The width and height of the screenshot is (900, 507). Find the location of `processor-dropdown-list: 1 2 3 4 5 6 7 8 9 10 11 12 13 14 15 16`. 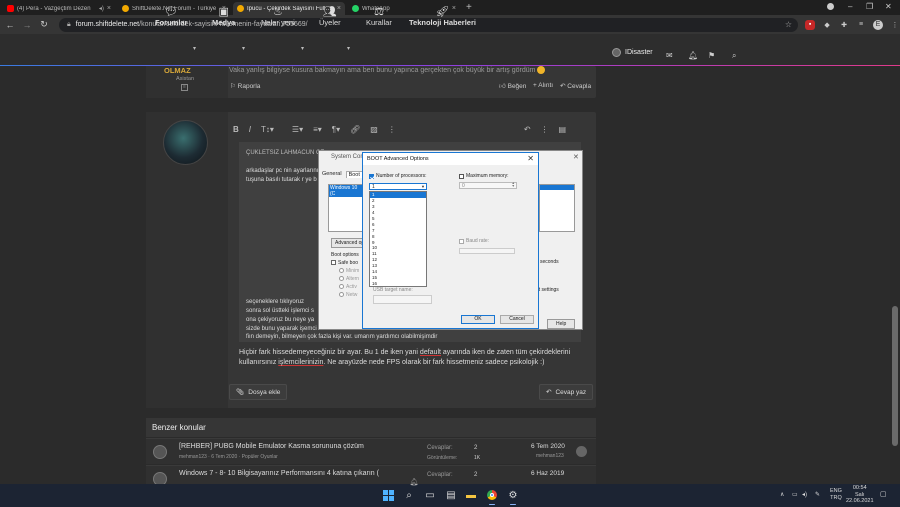

processor-dropdown-list: 1 2 3 4 5 6 7 8 9 10 11 12 13 14 15 16 is located at coordinates (398, 239).